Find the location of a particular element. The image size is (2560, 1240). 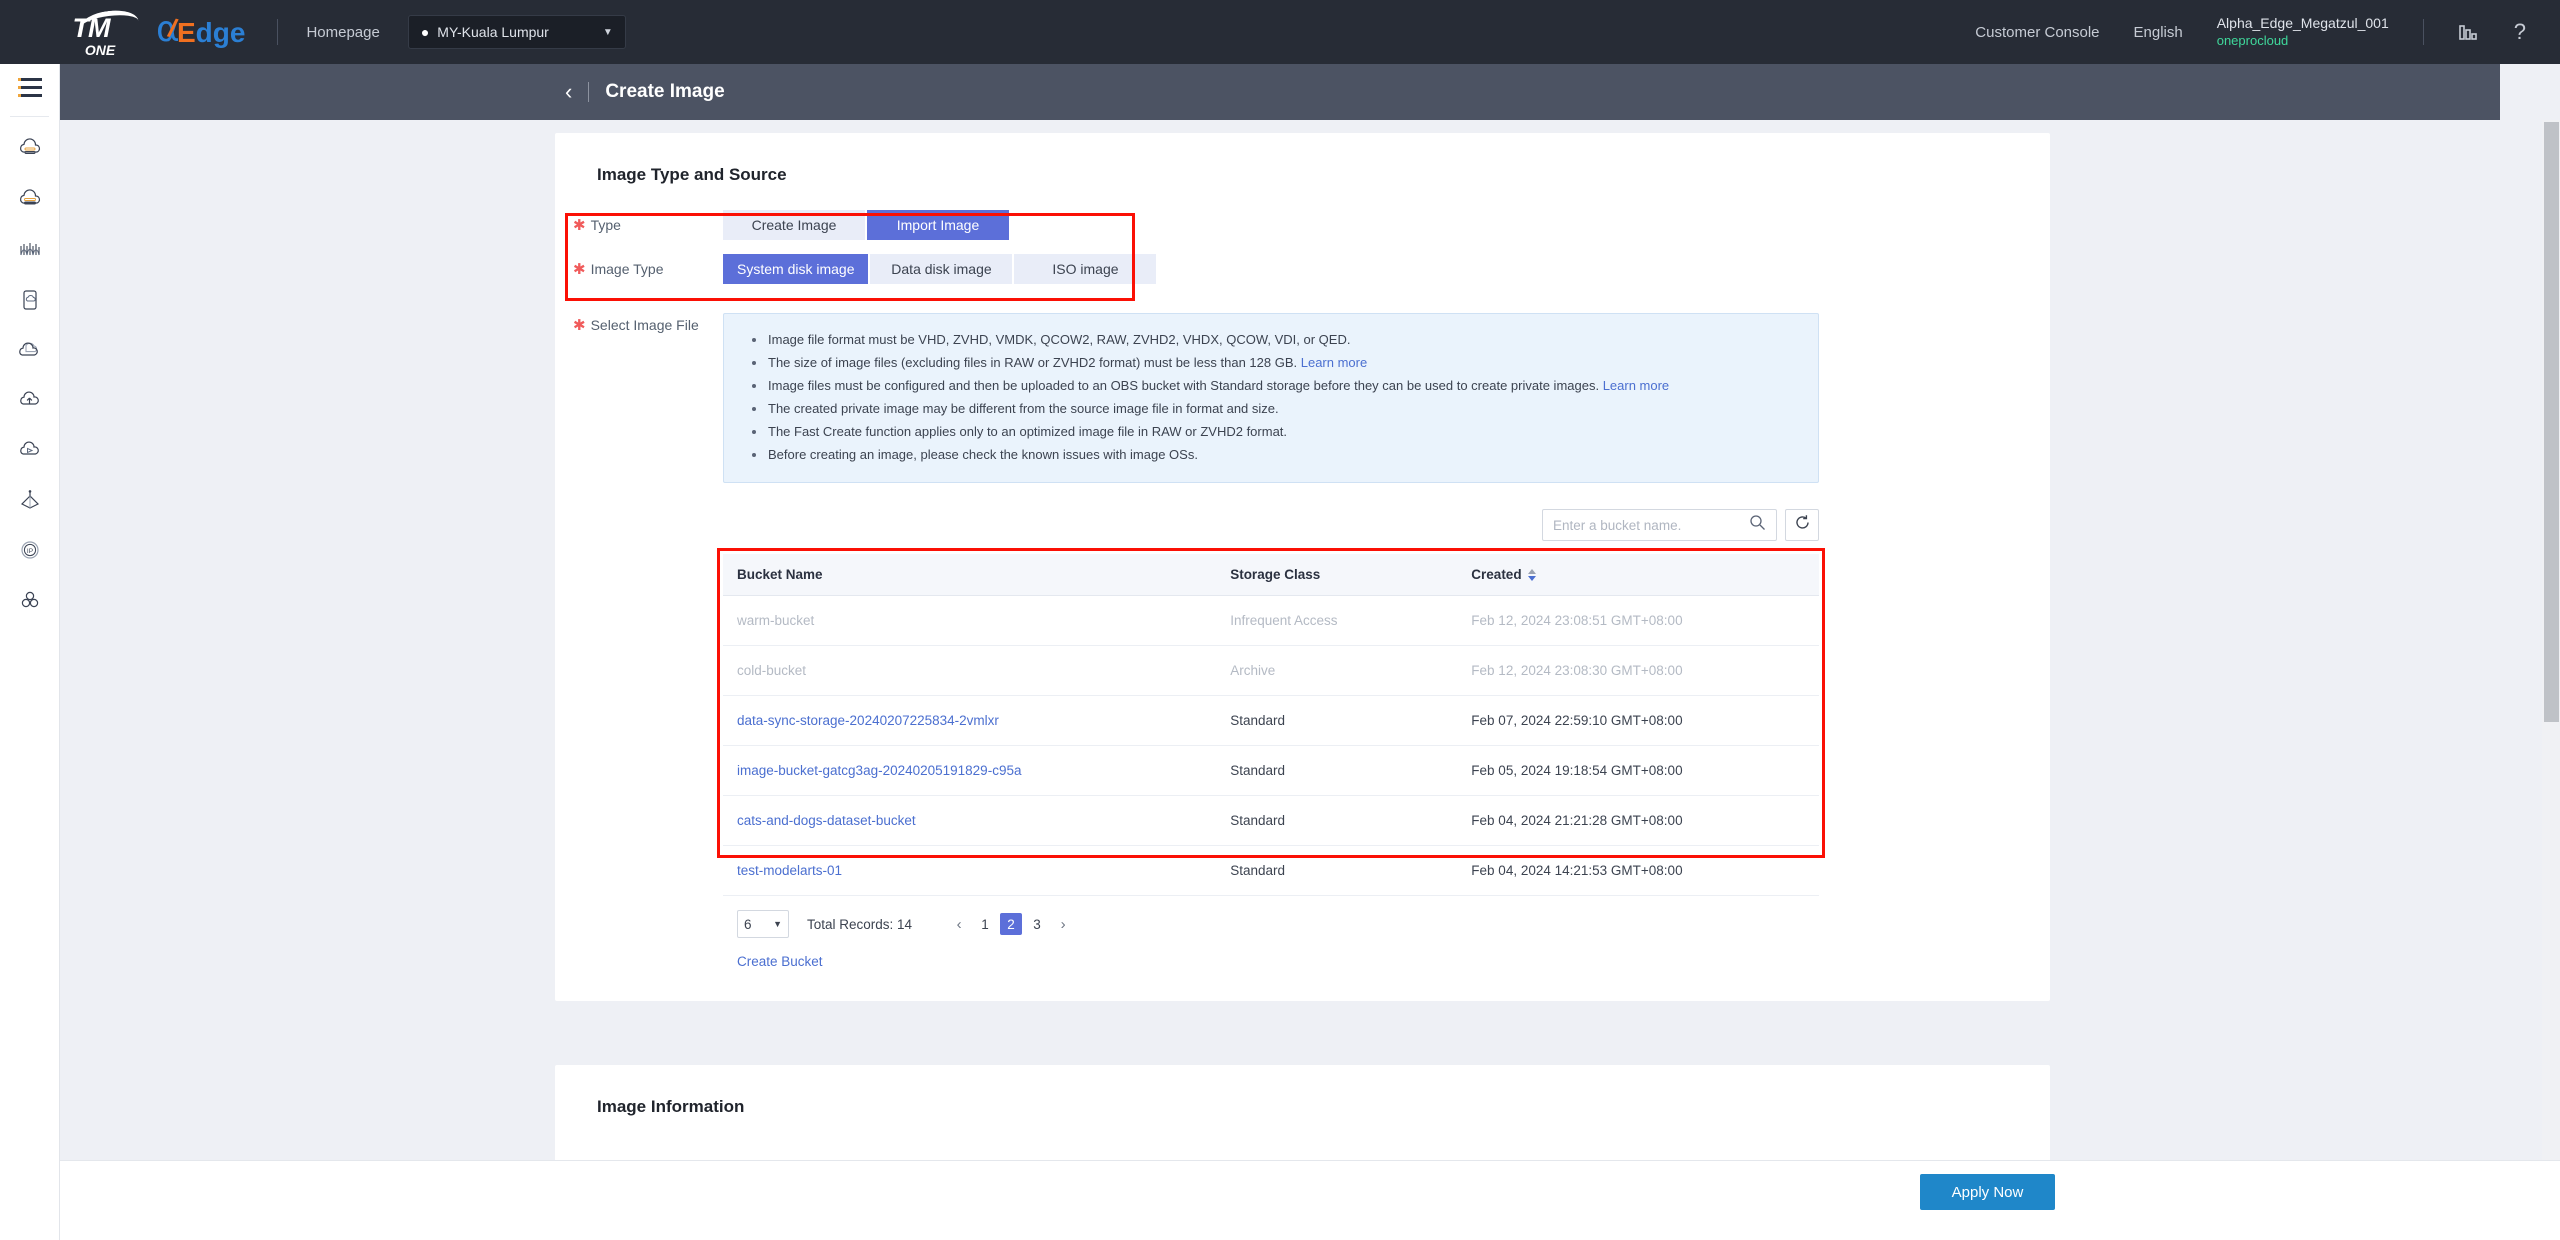

alpha-edge-logo: α / Edge is located at coordinates (201, 31).